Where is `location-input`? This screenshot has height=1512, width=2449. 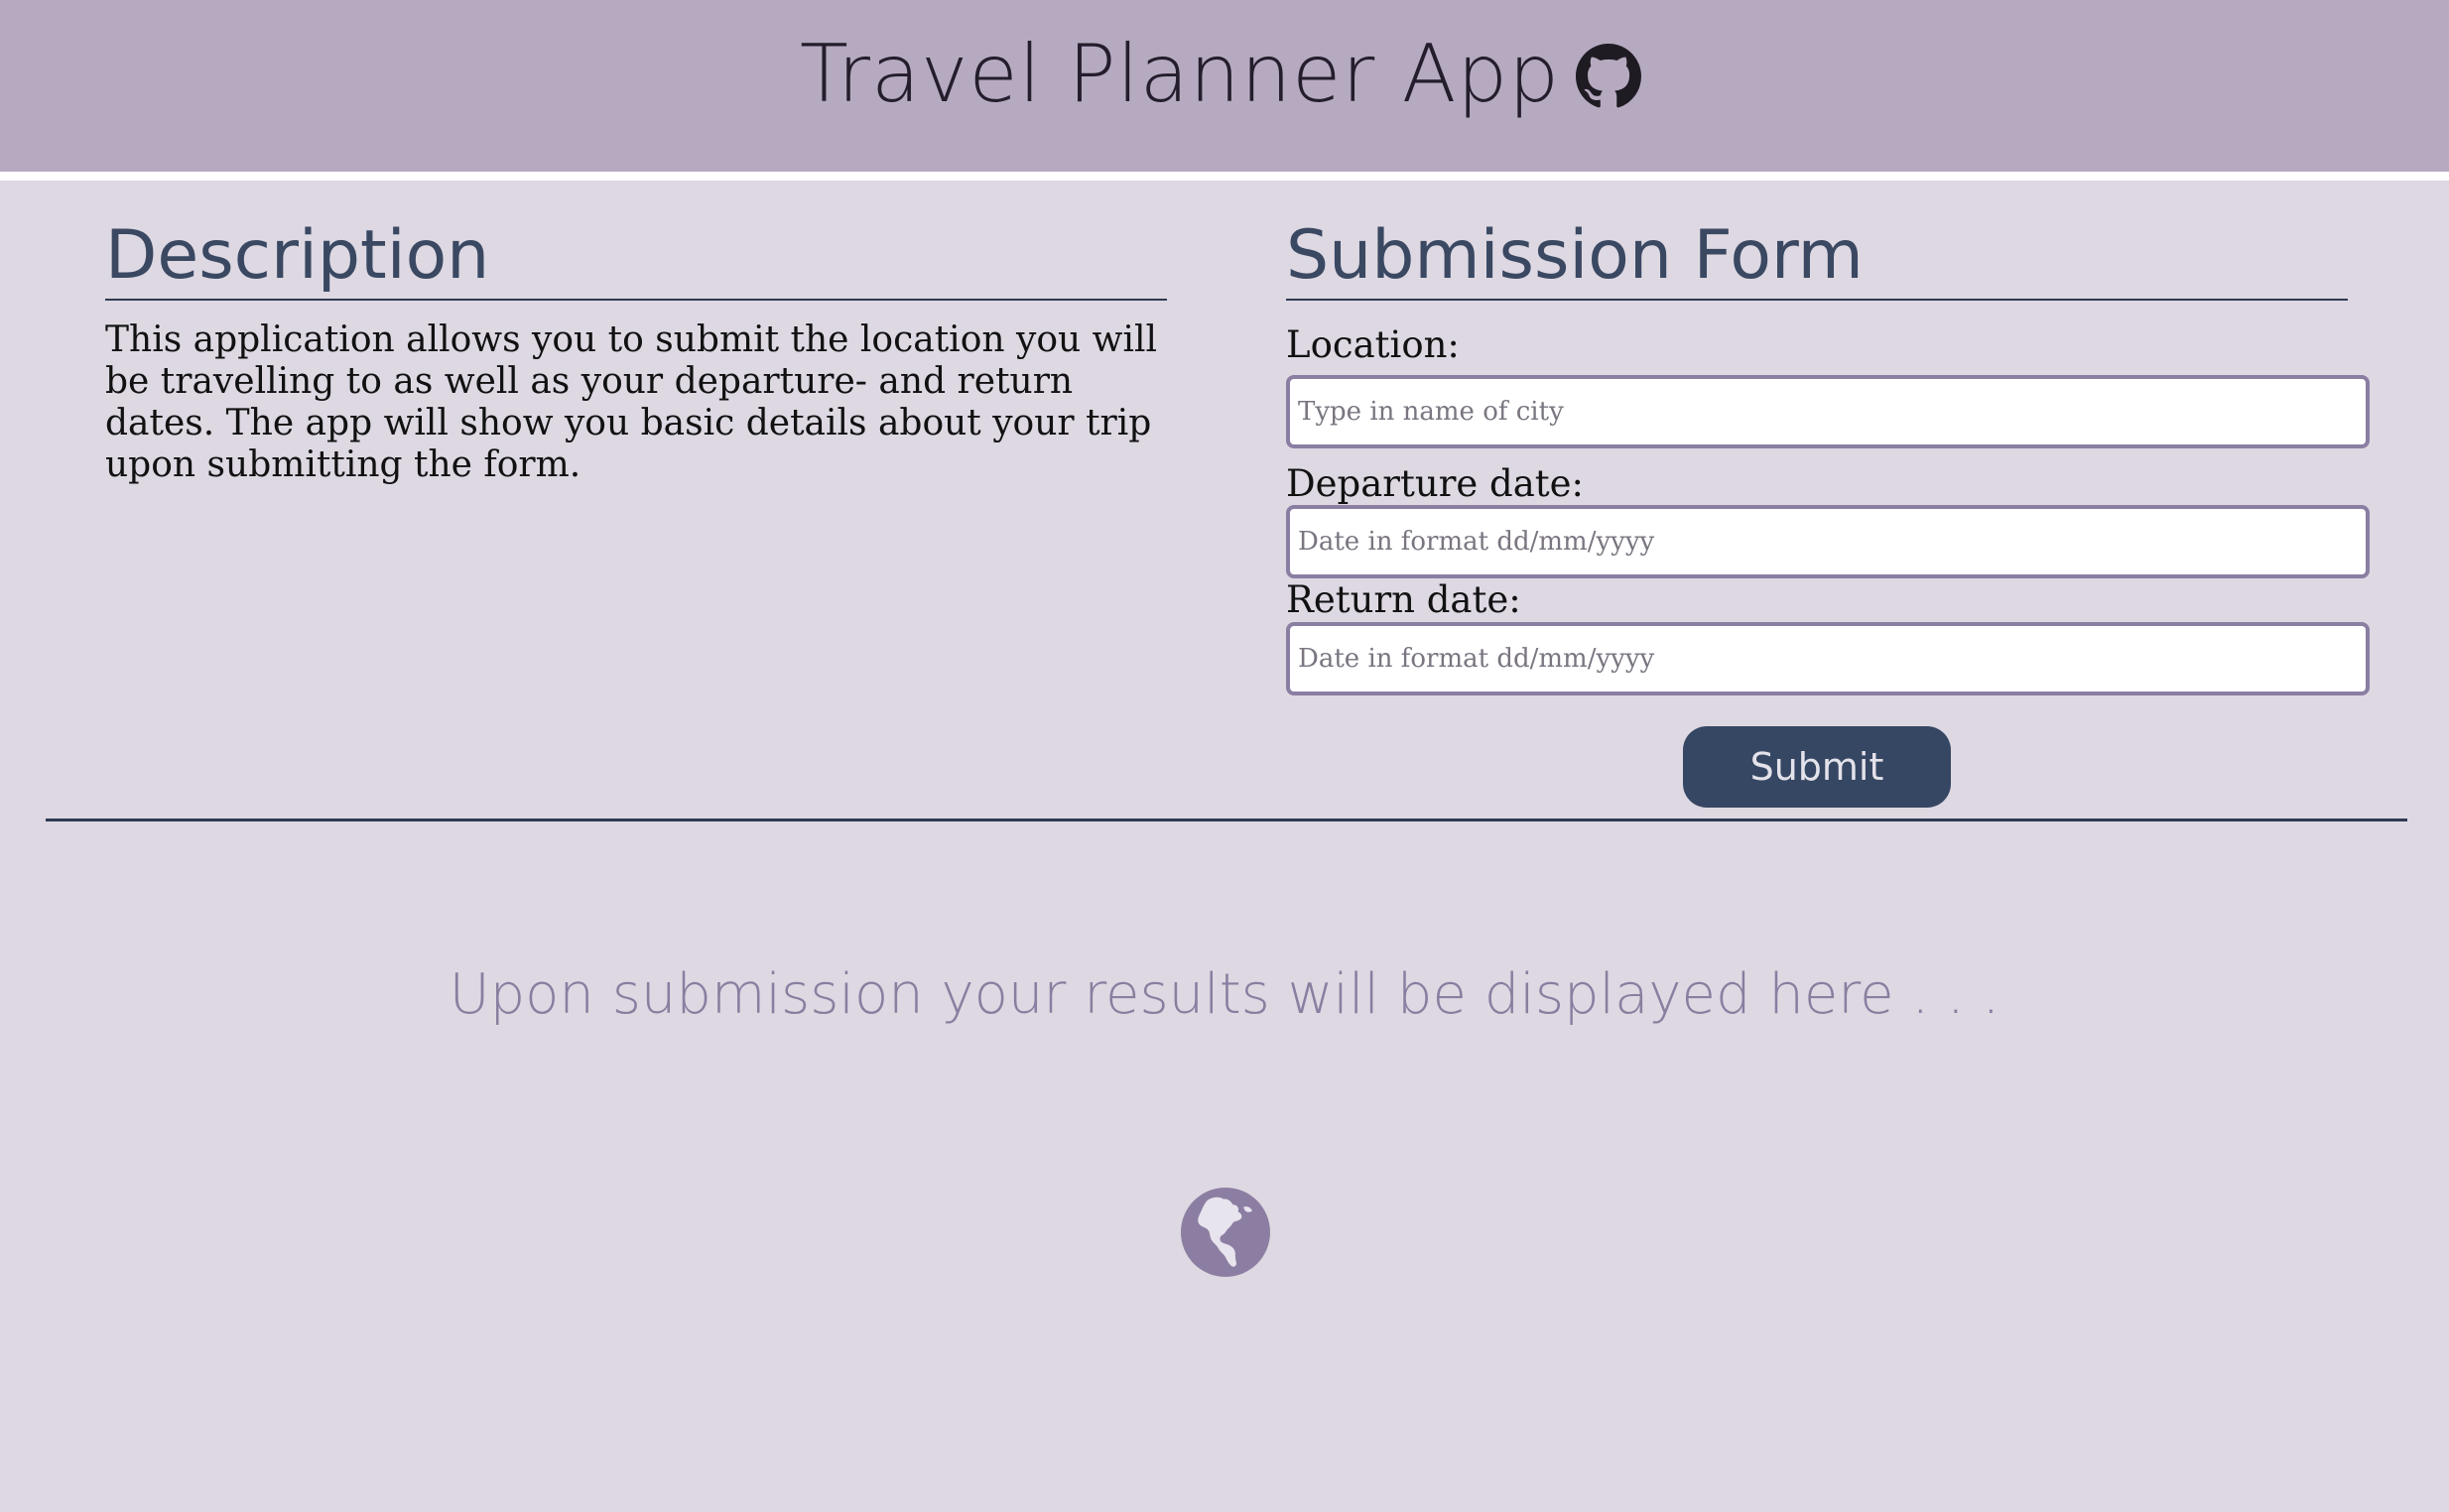
location-input is located at coordinates (1828, 411).